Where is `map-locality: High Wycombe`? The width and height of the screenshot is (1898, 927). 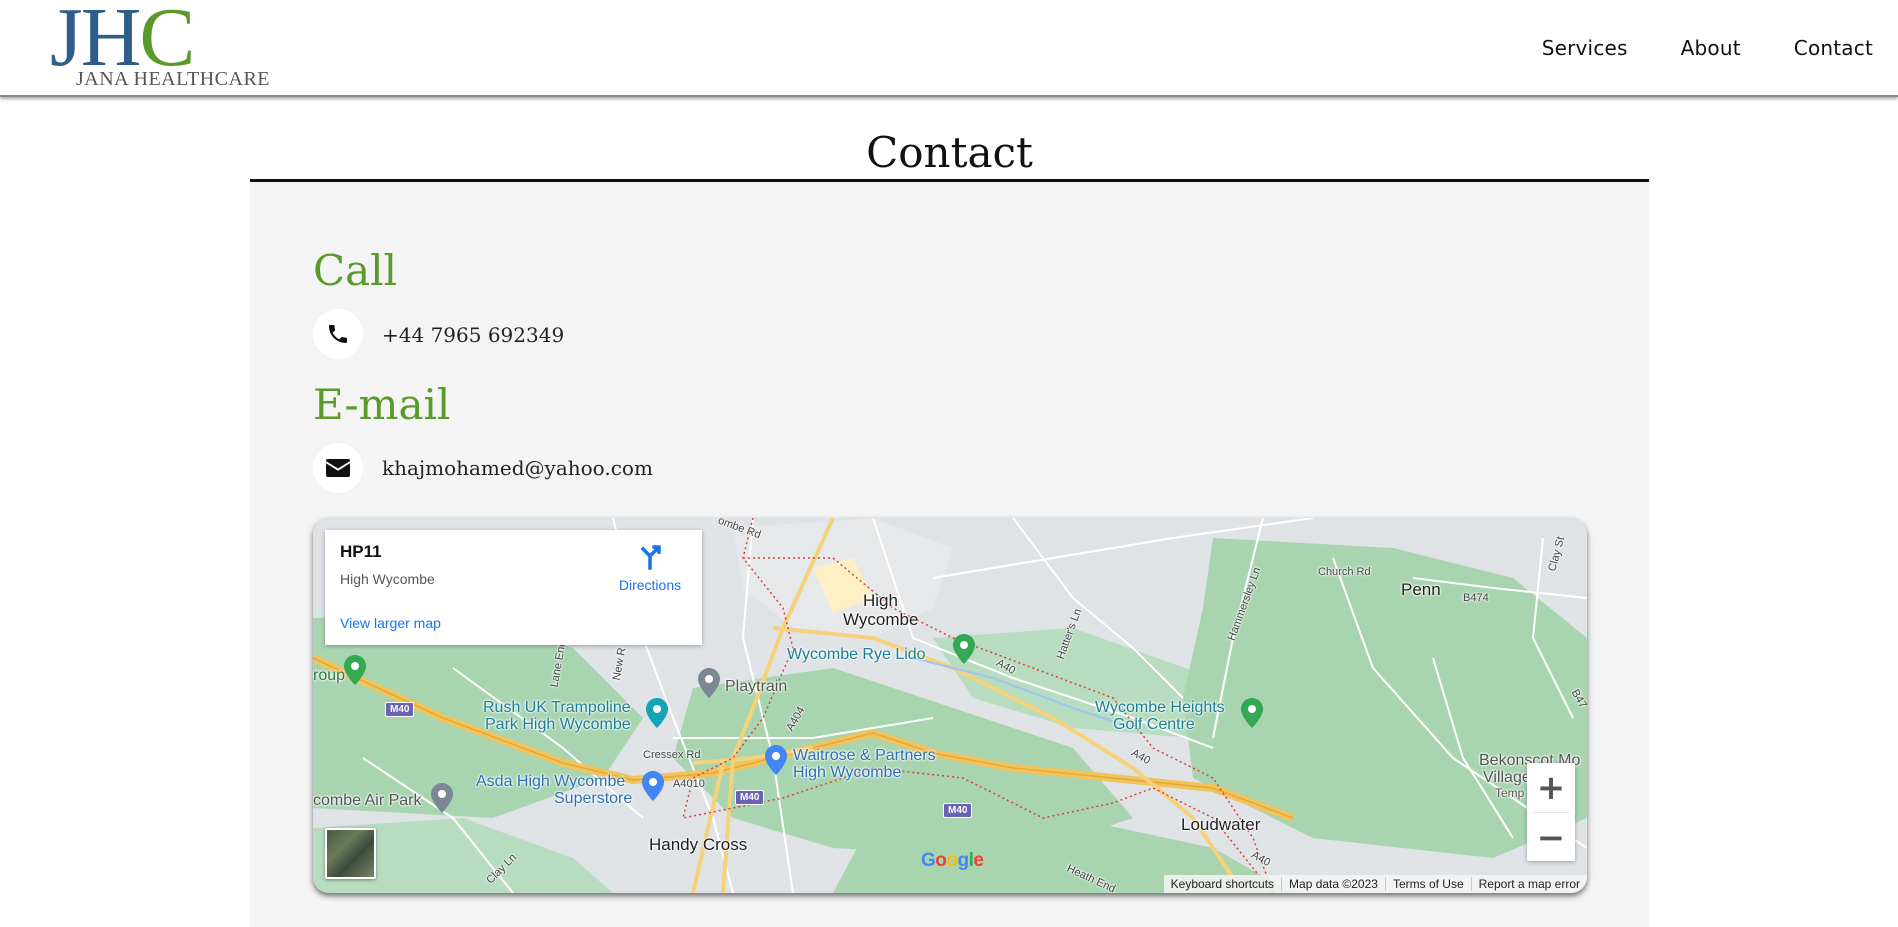 map-locality: High Wycombe is located at coordinates (387, 579).